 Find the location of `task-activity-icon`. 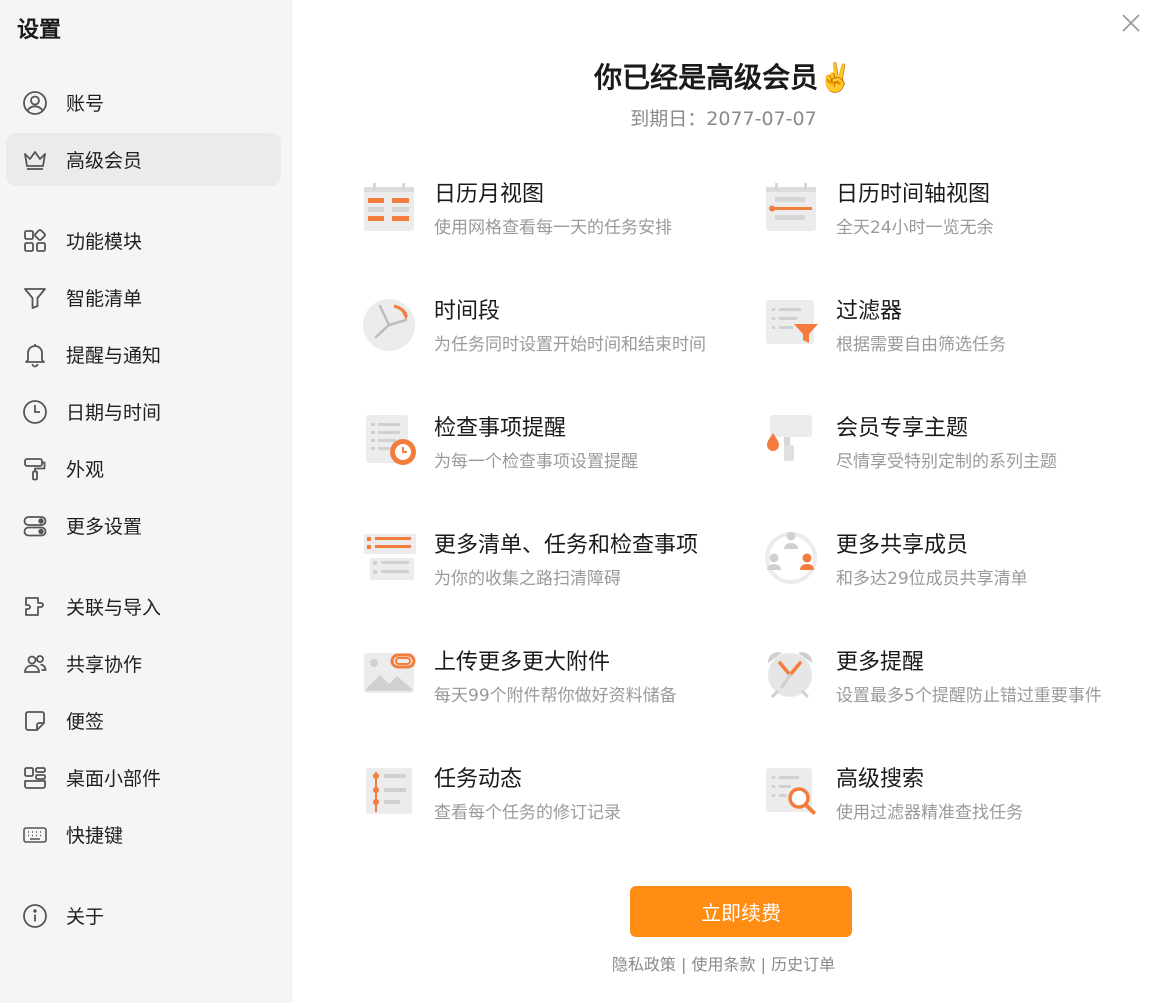

task-activity-icon is located at coordinates (390, 794).